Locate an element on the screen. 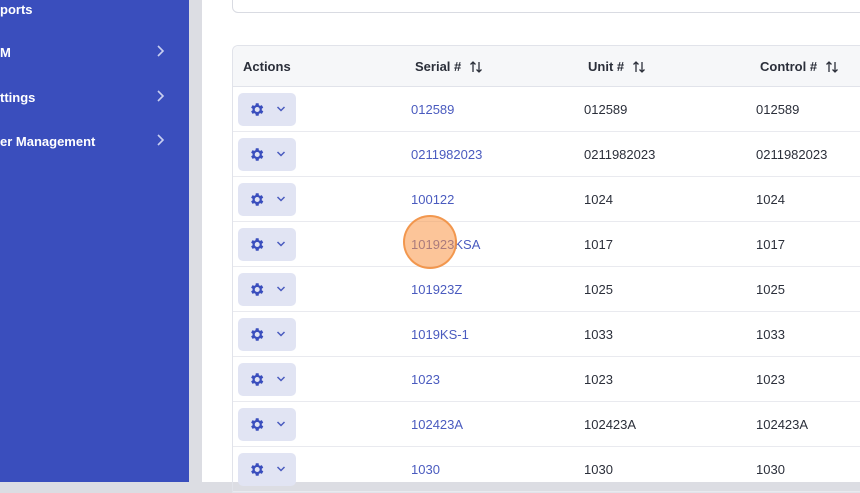 This screenshot has height=493, width=860. sidebar-item-user-management: er Management is located at coordinates (94, 141).